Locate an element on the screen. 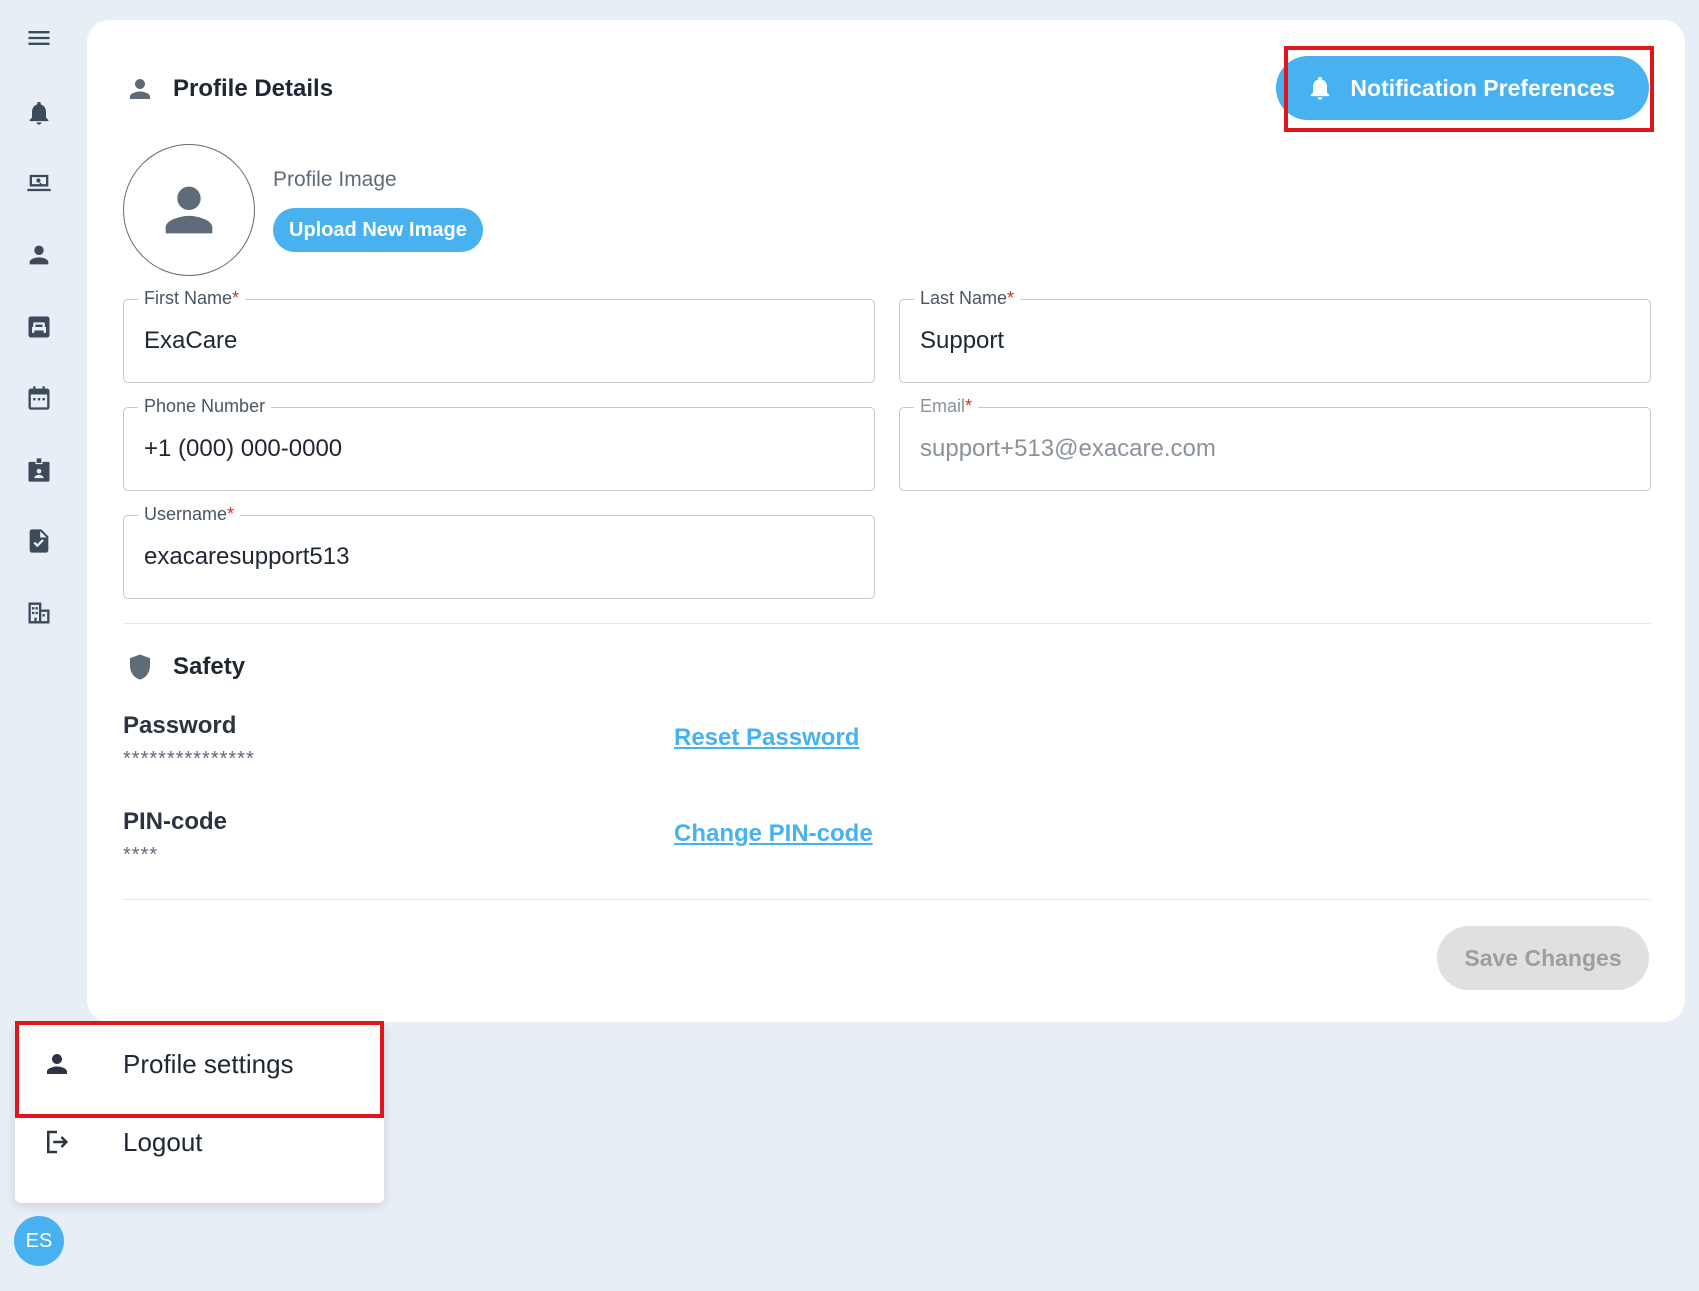 The image size is (1699, 1291). calendar-icon is located at coordinates (39, 398).